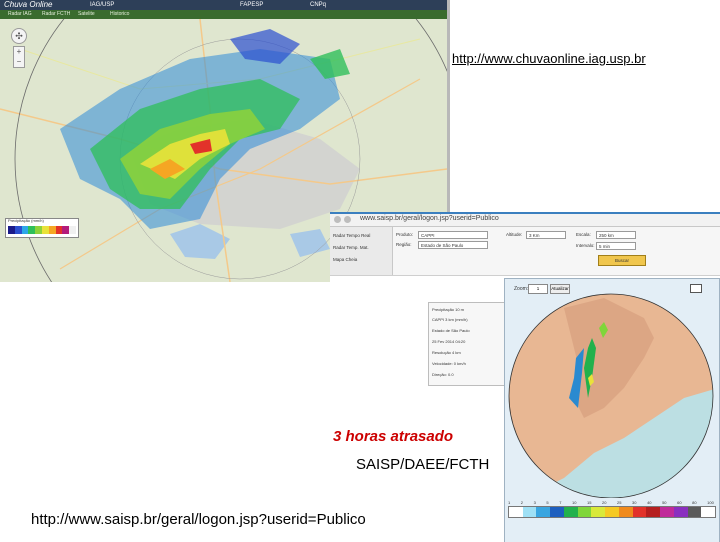 Image resolution: width=720 pixels, height=542 pixels. Describe the element at coordinates (453, 245) in the screenshot. I see `regiao-select: Estado de São Paulo` at that location.